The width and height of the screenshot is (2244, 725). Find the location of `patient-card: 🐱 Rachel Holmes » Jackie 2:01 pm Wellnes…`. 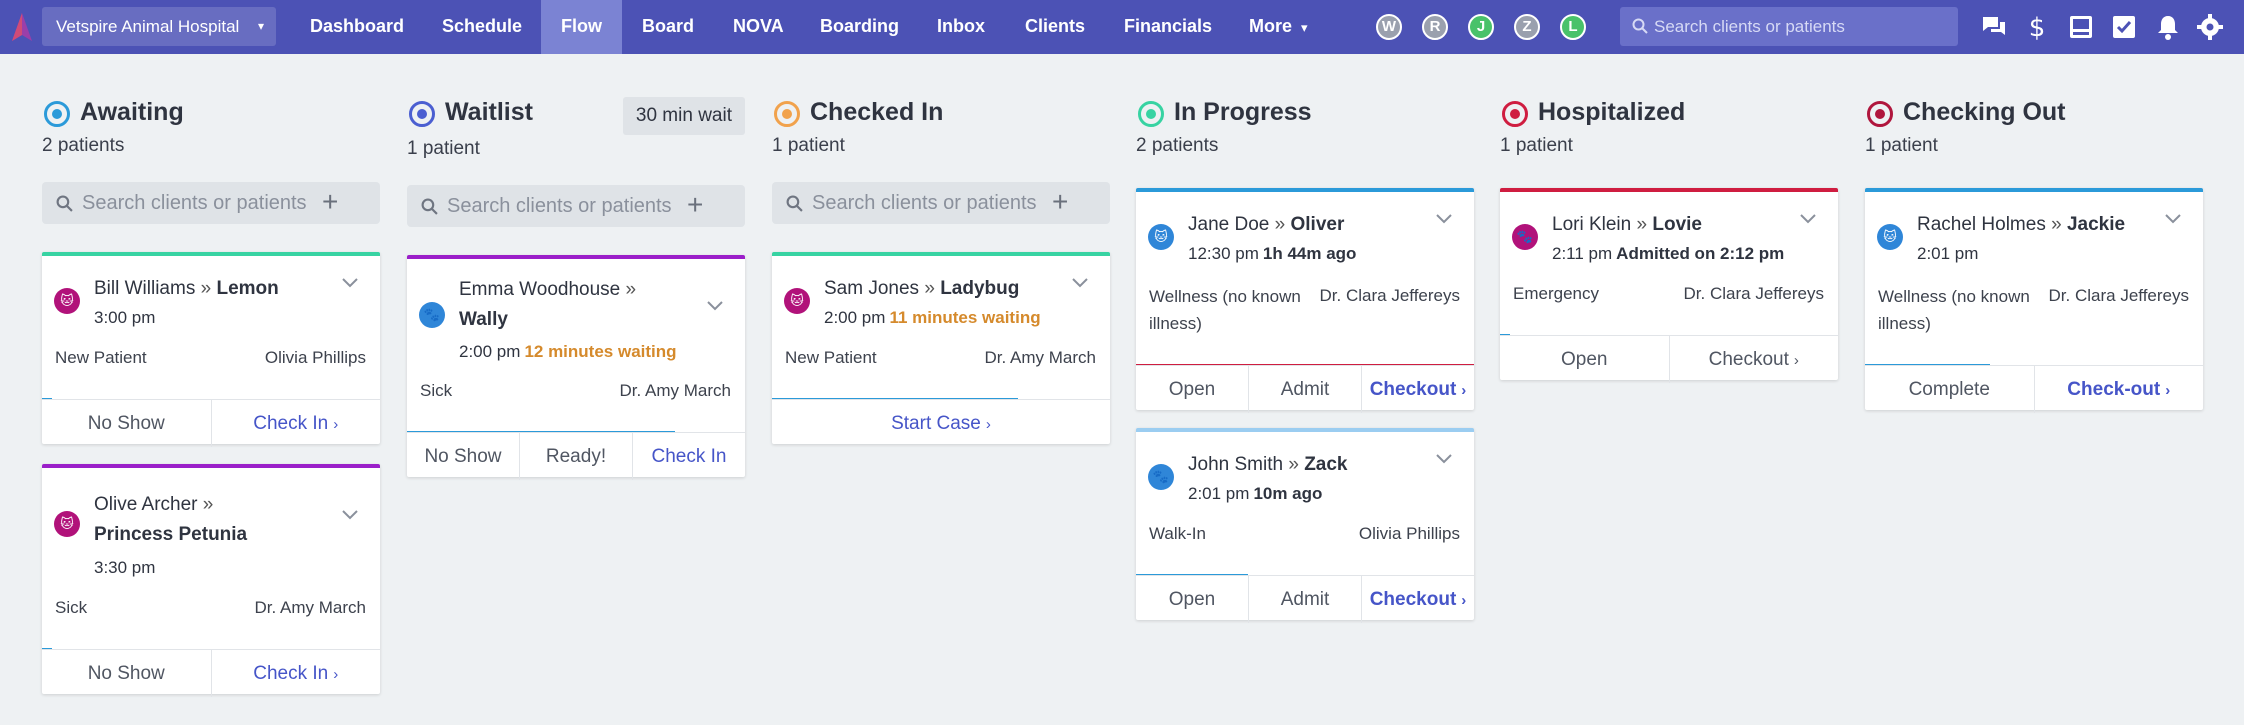

patient-card: 🐱 Rachel Holmes » Jackie 2:01 pm Wellnes… is located at coordinates (2034, 300).